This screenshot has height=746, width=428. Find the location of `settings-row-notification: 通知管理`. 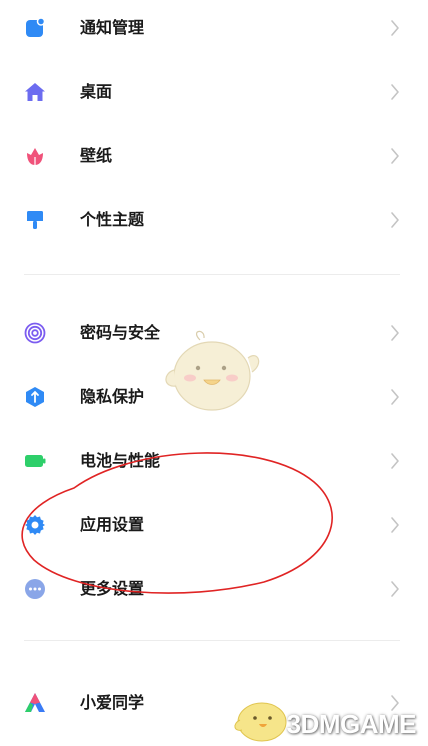

settings-row-notification: 通知管理 is located at coordinates (214, 28).